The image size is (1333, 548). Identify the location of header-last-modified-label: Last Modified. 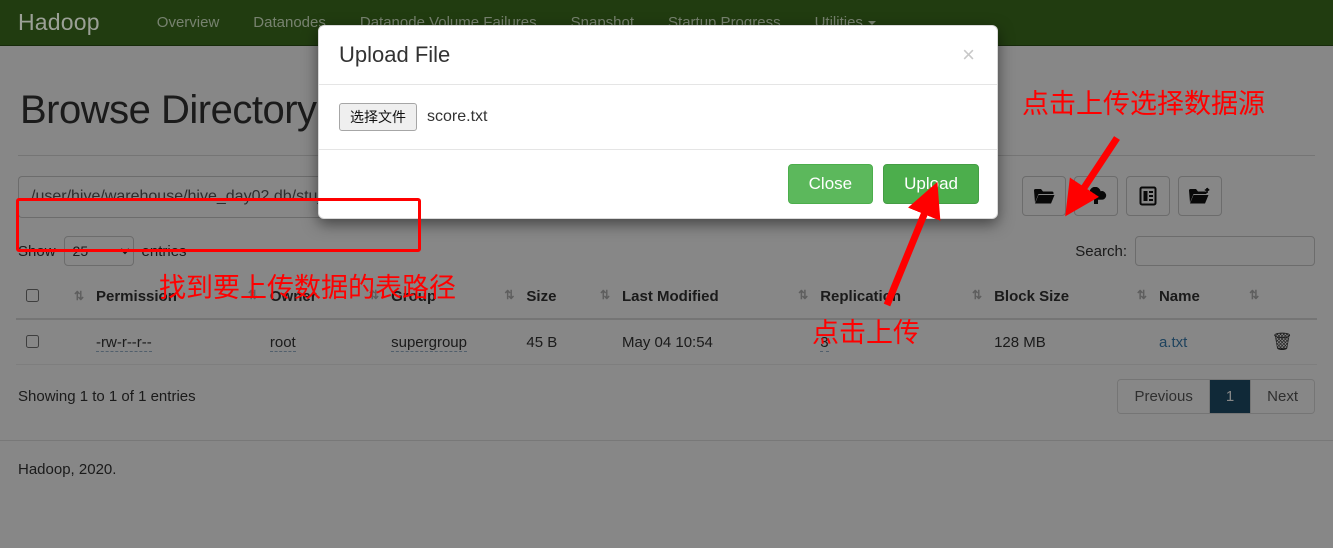
(670, 296).